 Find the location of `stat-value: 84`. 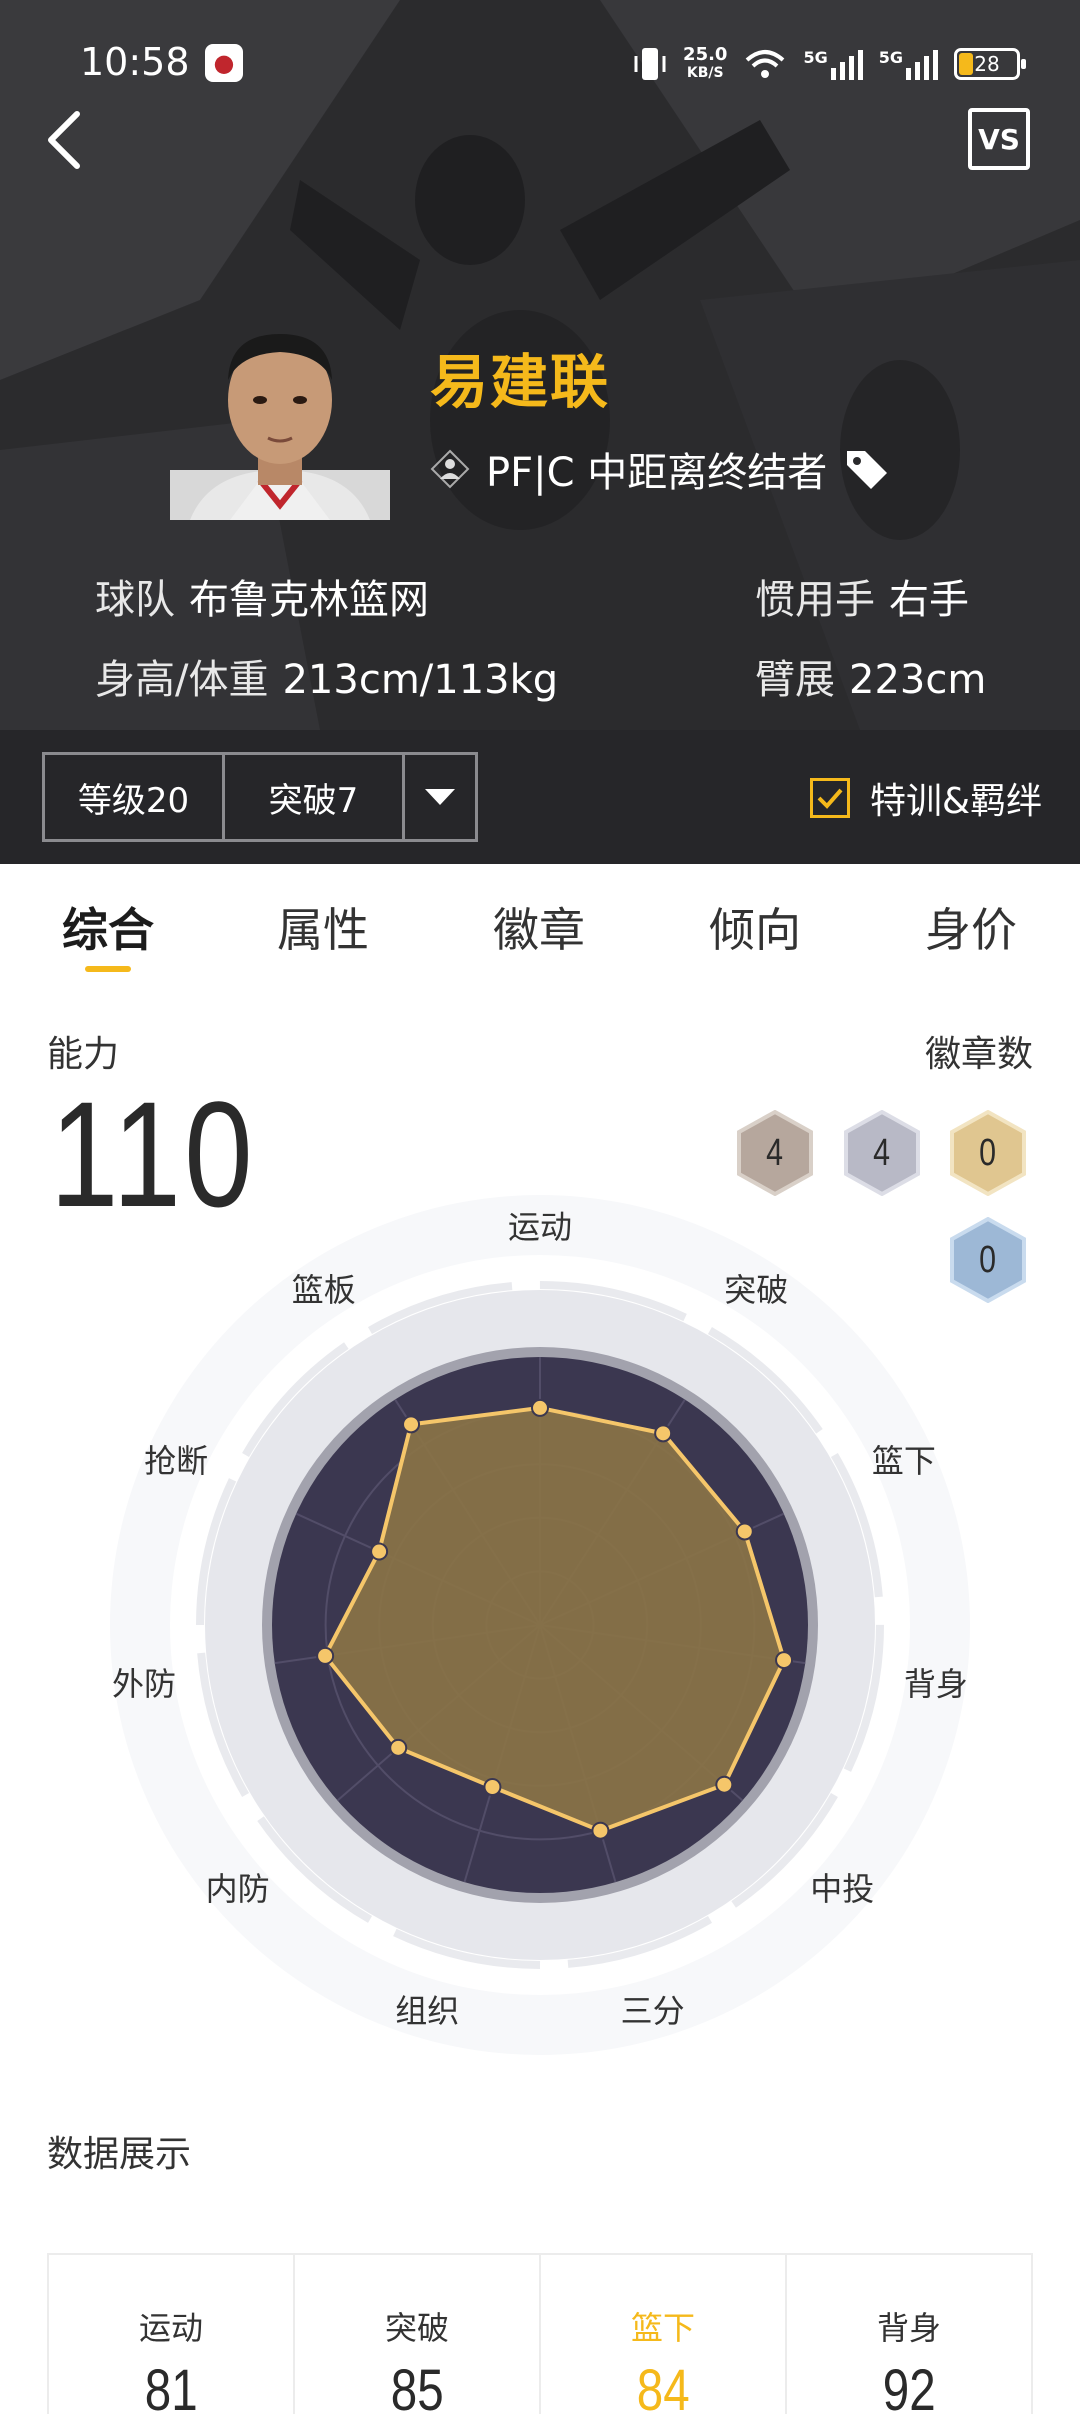

stat-value: 84 is located at coordinates (663, 2386).